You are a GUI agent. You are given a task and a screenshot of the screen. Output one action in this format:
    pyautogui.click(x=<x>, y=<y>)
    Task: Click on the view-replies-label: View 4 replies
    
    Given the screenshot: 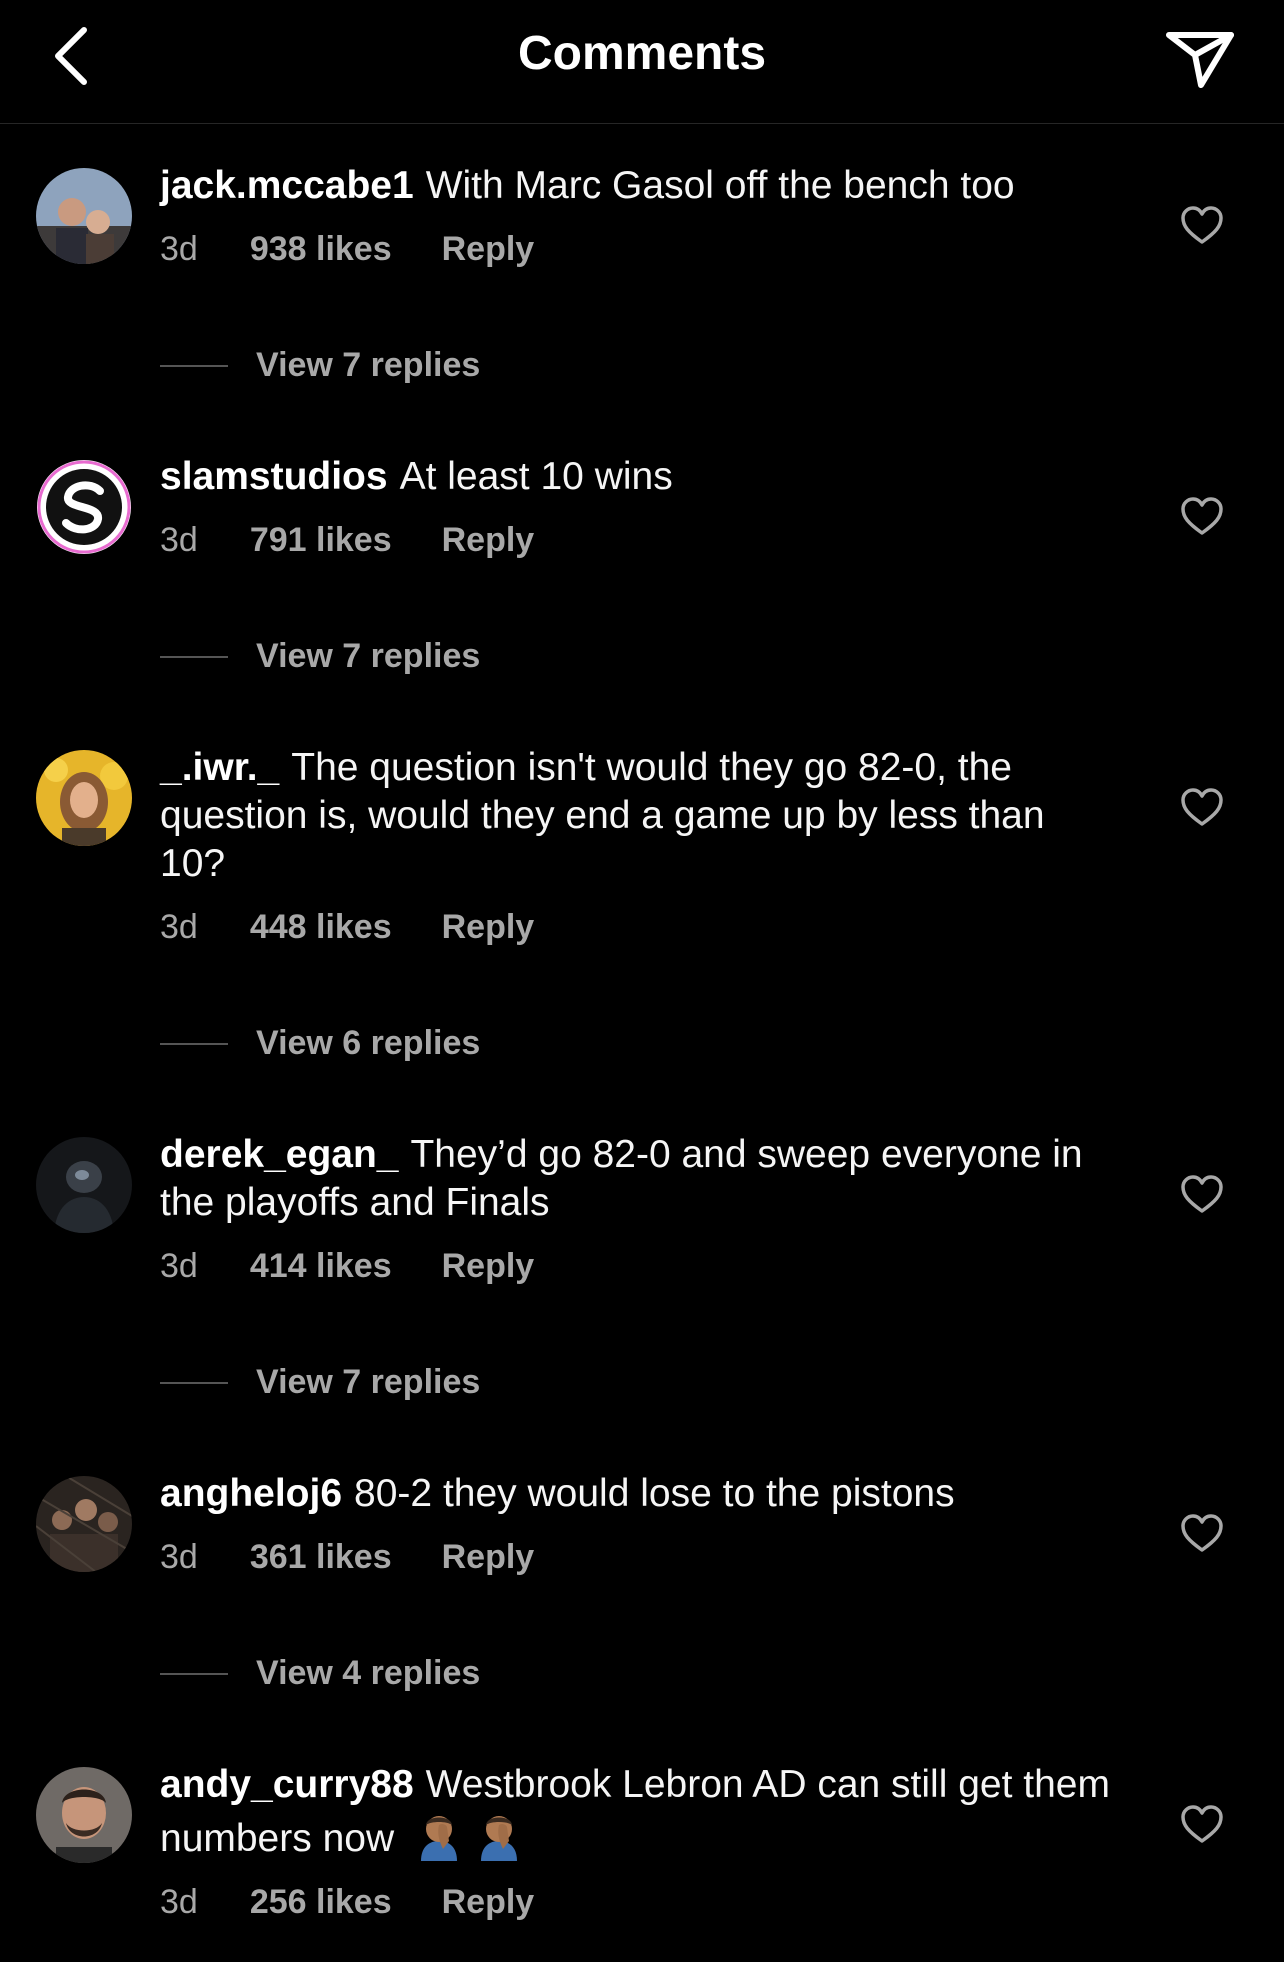 What is the action you would take?
    pyautogui.click(x=368, y=1673)
    